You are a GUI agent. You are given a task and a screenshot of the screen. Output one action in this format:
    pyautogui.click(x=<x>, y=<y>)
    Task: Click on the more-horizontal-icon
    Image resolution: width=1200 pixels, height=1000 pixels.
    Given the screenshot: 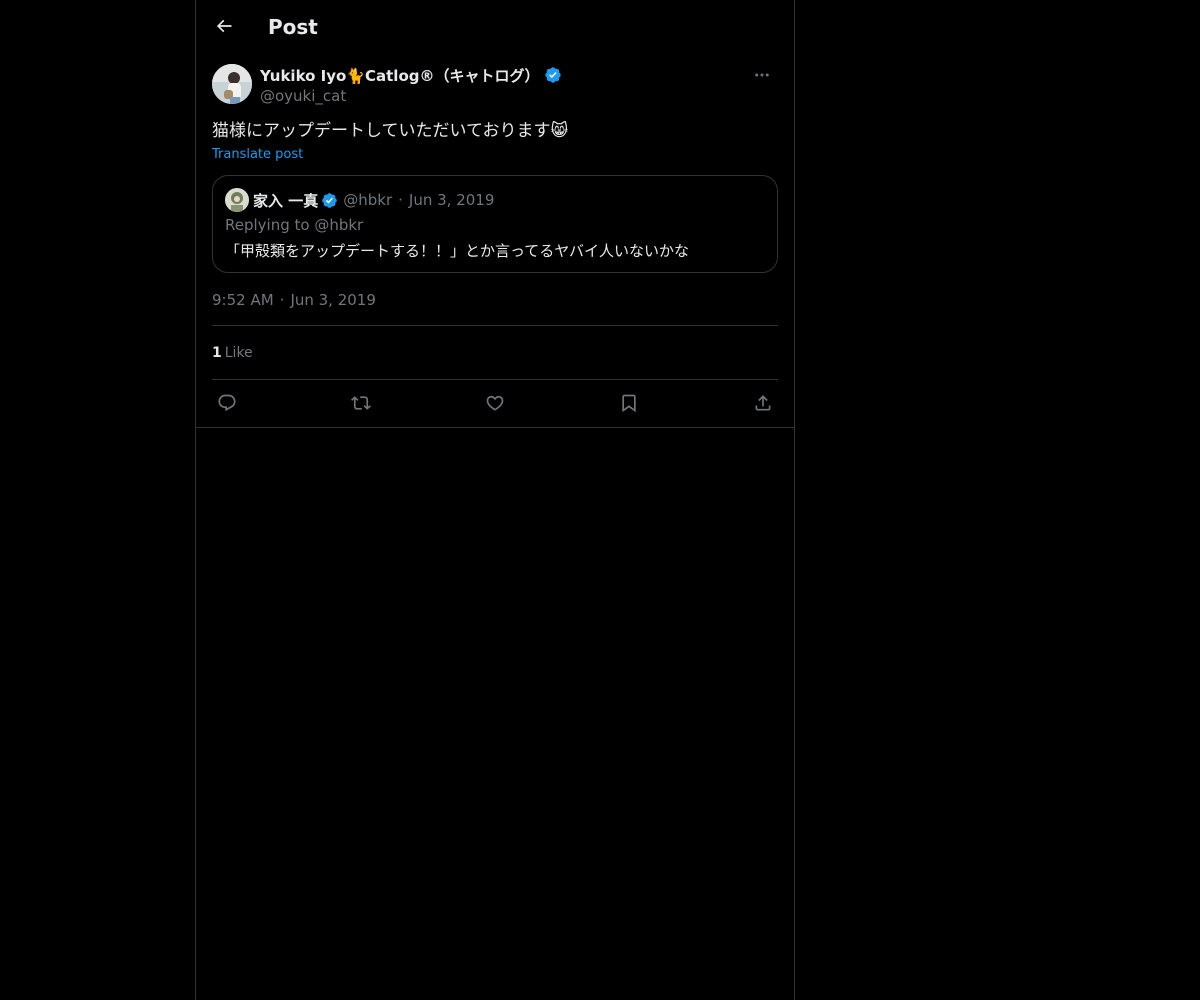 What is the action you would take?
    pyautogui.click(x=762, y=75)
    